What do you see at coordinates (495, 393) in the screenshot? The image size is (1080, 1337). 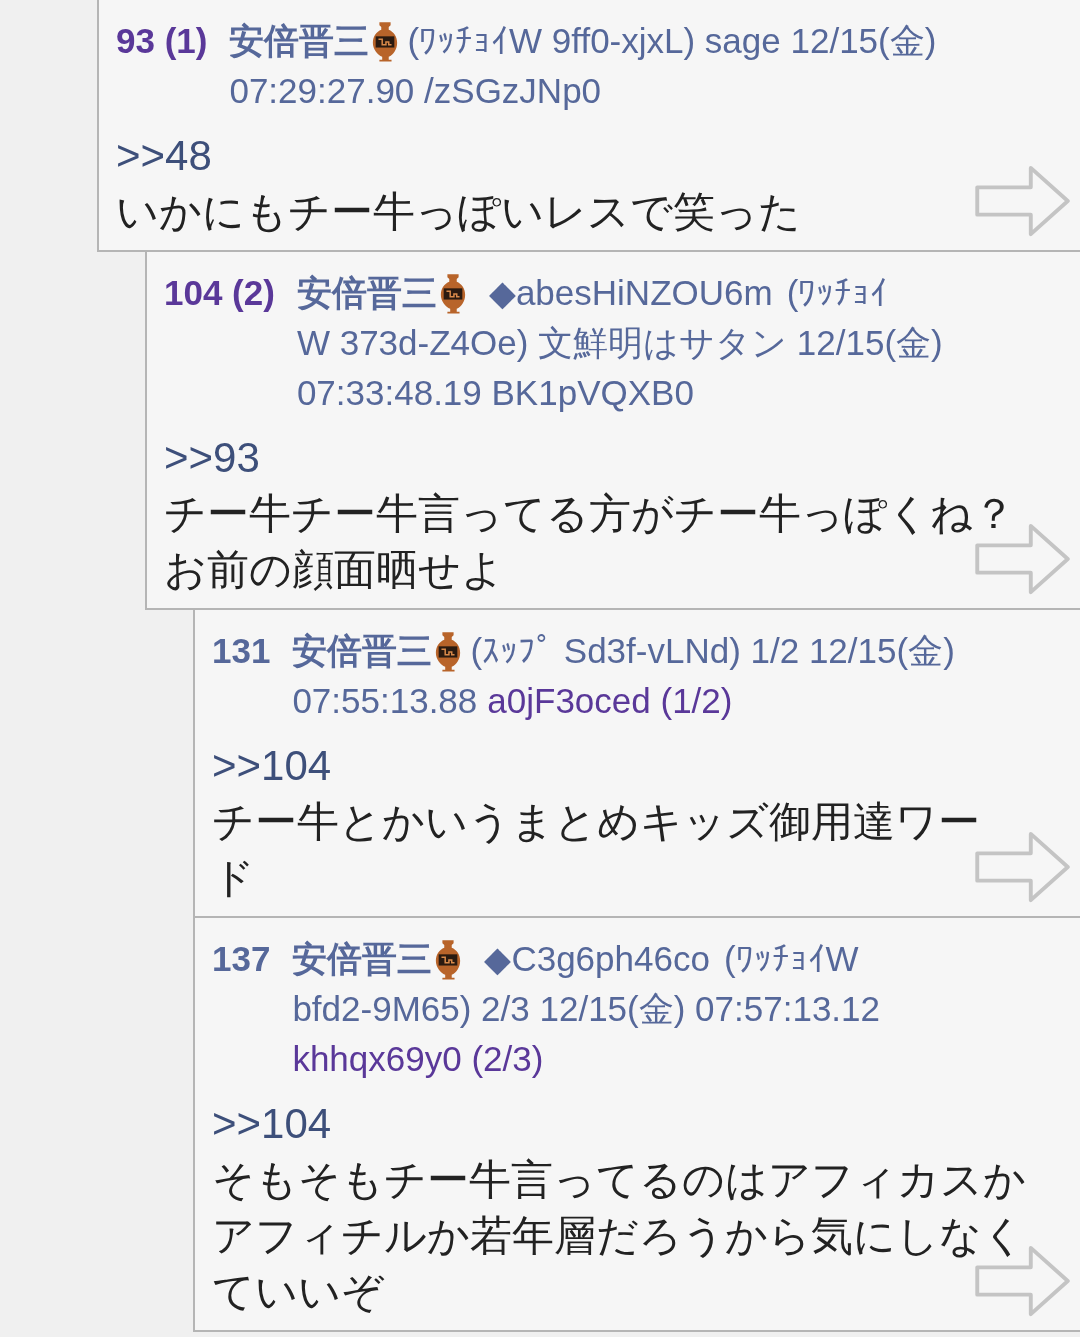 I see `post-meta: 07:33:48.19 BK1pVQXB0` at bounding box center [495, 393].